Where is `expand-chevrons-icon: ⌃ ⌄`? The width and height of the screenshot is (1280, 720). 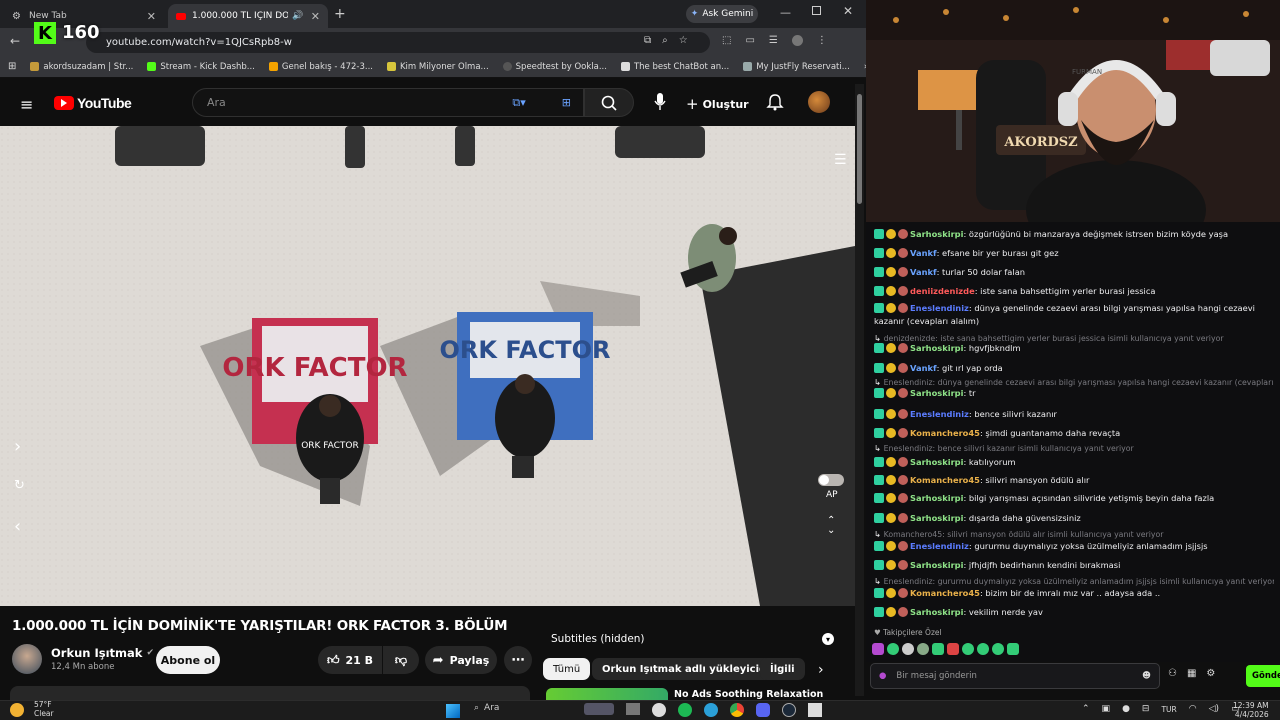 expand-chevrons-icon: ⌃ ⌄ is located at coordinates (831, 526).